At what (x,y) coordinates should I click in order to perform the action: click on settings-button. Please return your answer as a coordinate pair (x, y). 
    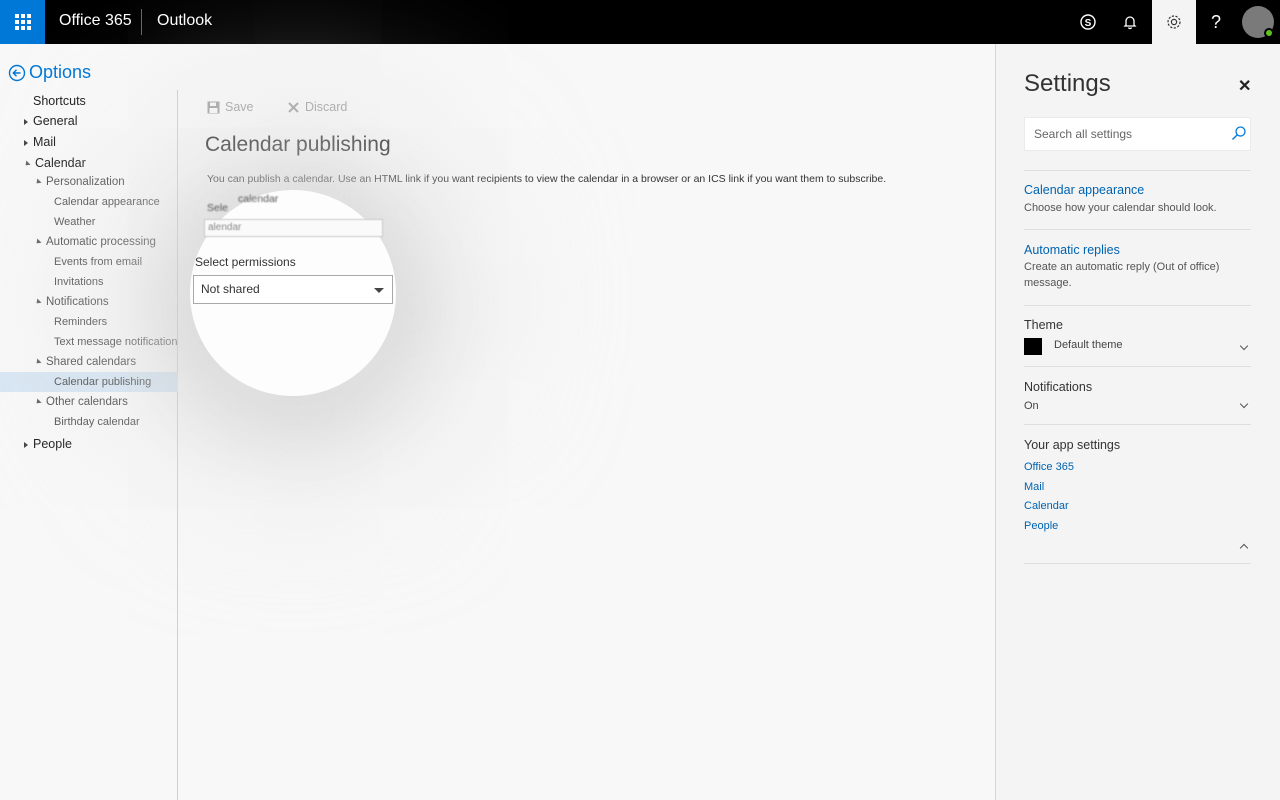
    Looking at the image, I should click on (1174, 22).